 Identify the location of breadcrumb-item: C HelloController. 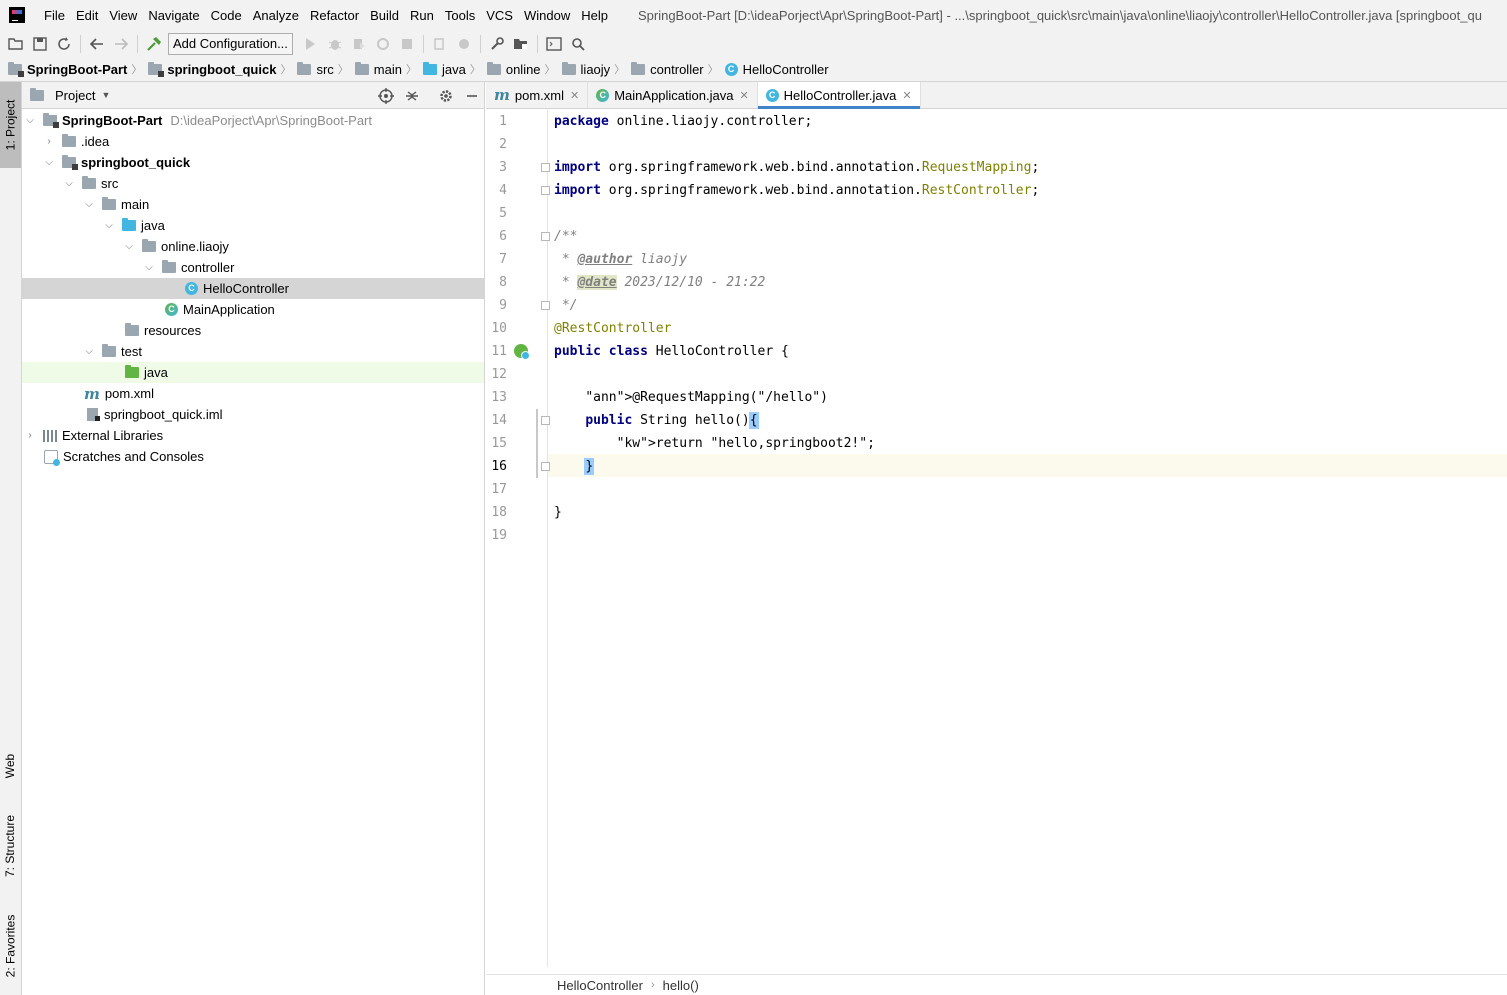
(776, 69).